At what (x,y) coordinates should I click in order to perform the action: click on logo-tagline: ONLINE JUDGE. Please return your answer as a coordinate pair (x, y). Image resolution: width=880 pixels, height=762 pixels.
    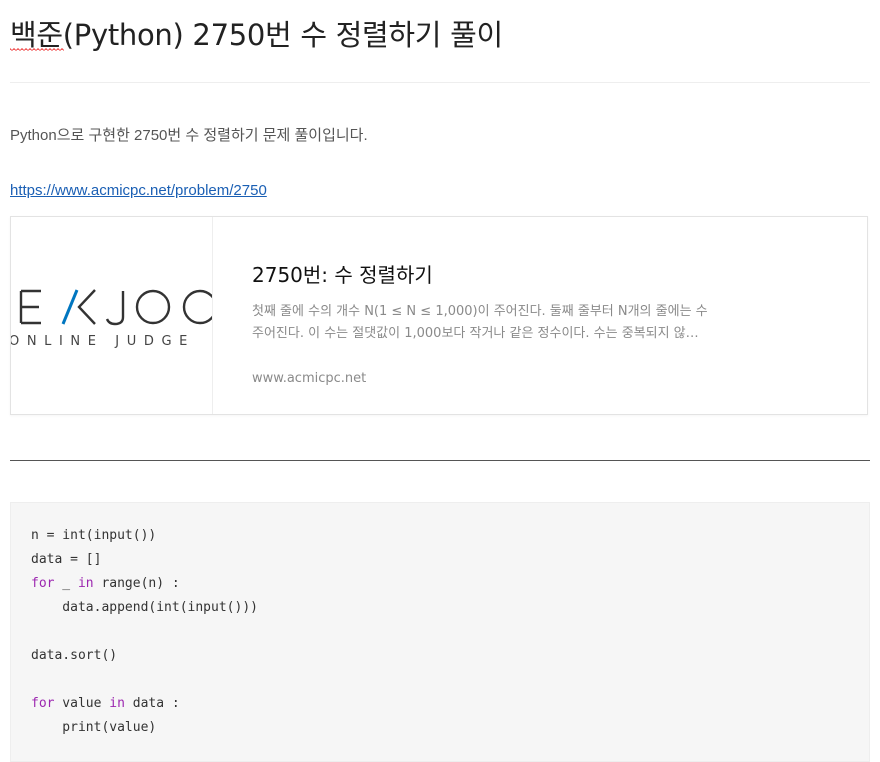
    Looking at the image, I should click on (103, 341).